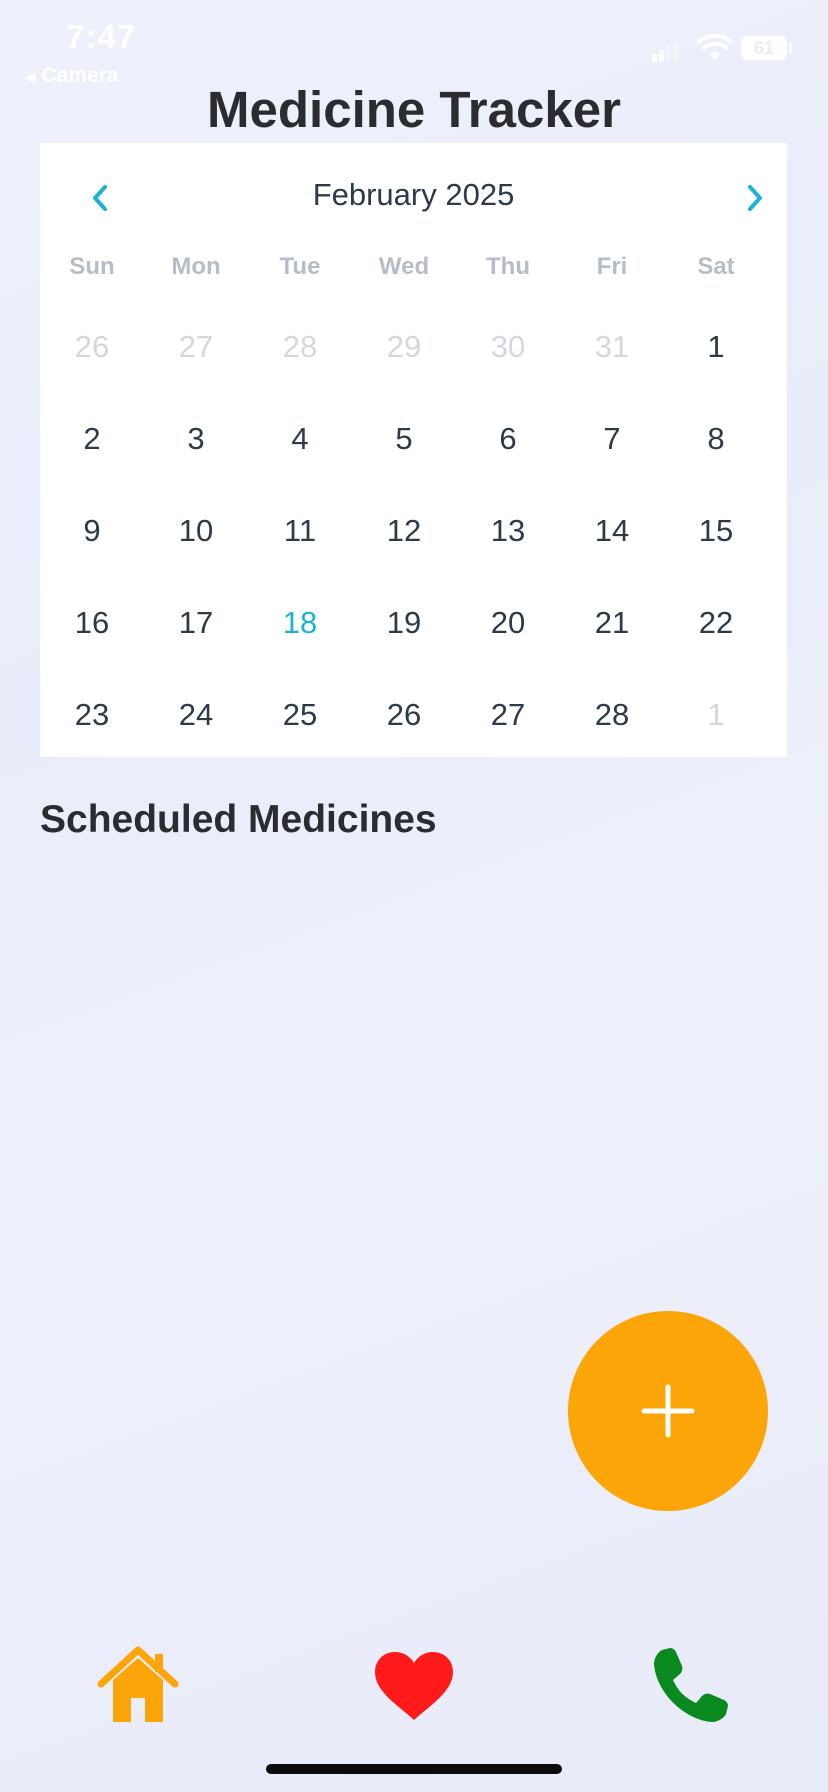  Describe the element at coordinates (196, 531) in the screenshot. I see `calendar-day: 10` at that location.